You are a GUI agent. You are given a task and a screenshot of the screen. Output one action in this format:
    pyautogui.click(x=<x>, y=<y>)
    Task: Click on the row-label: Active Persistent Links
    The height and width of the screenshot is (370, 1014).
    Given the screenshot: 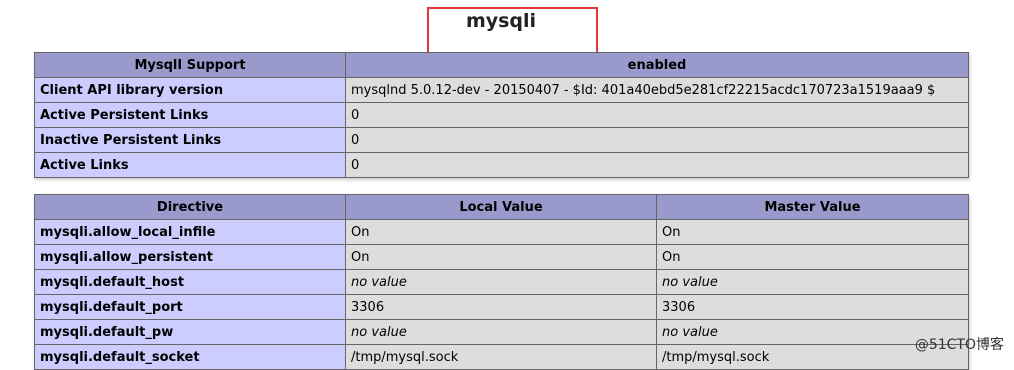 What is the action you would take?
    pyautogui.click(x=190, y=115)
    